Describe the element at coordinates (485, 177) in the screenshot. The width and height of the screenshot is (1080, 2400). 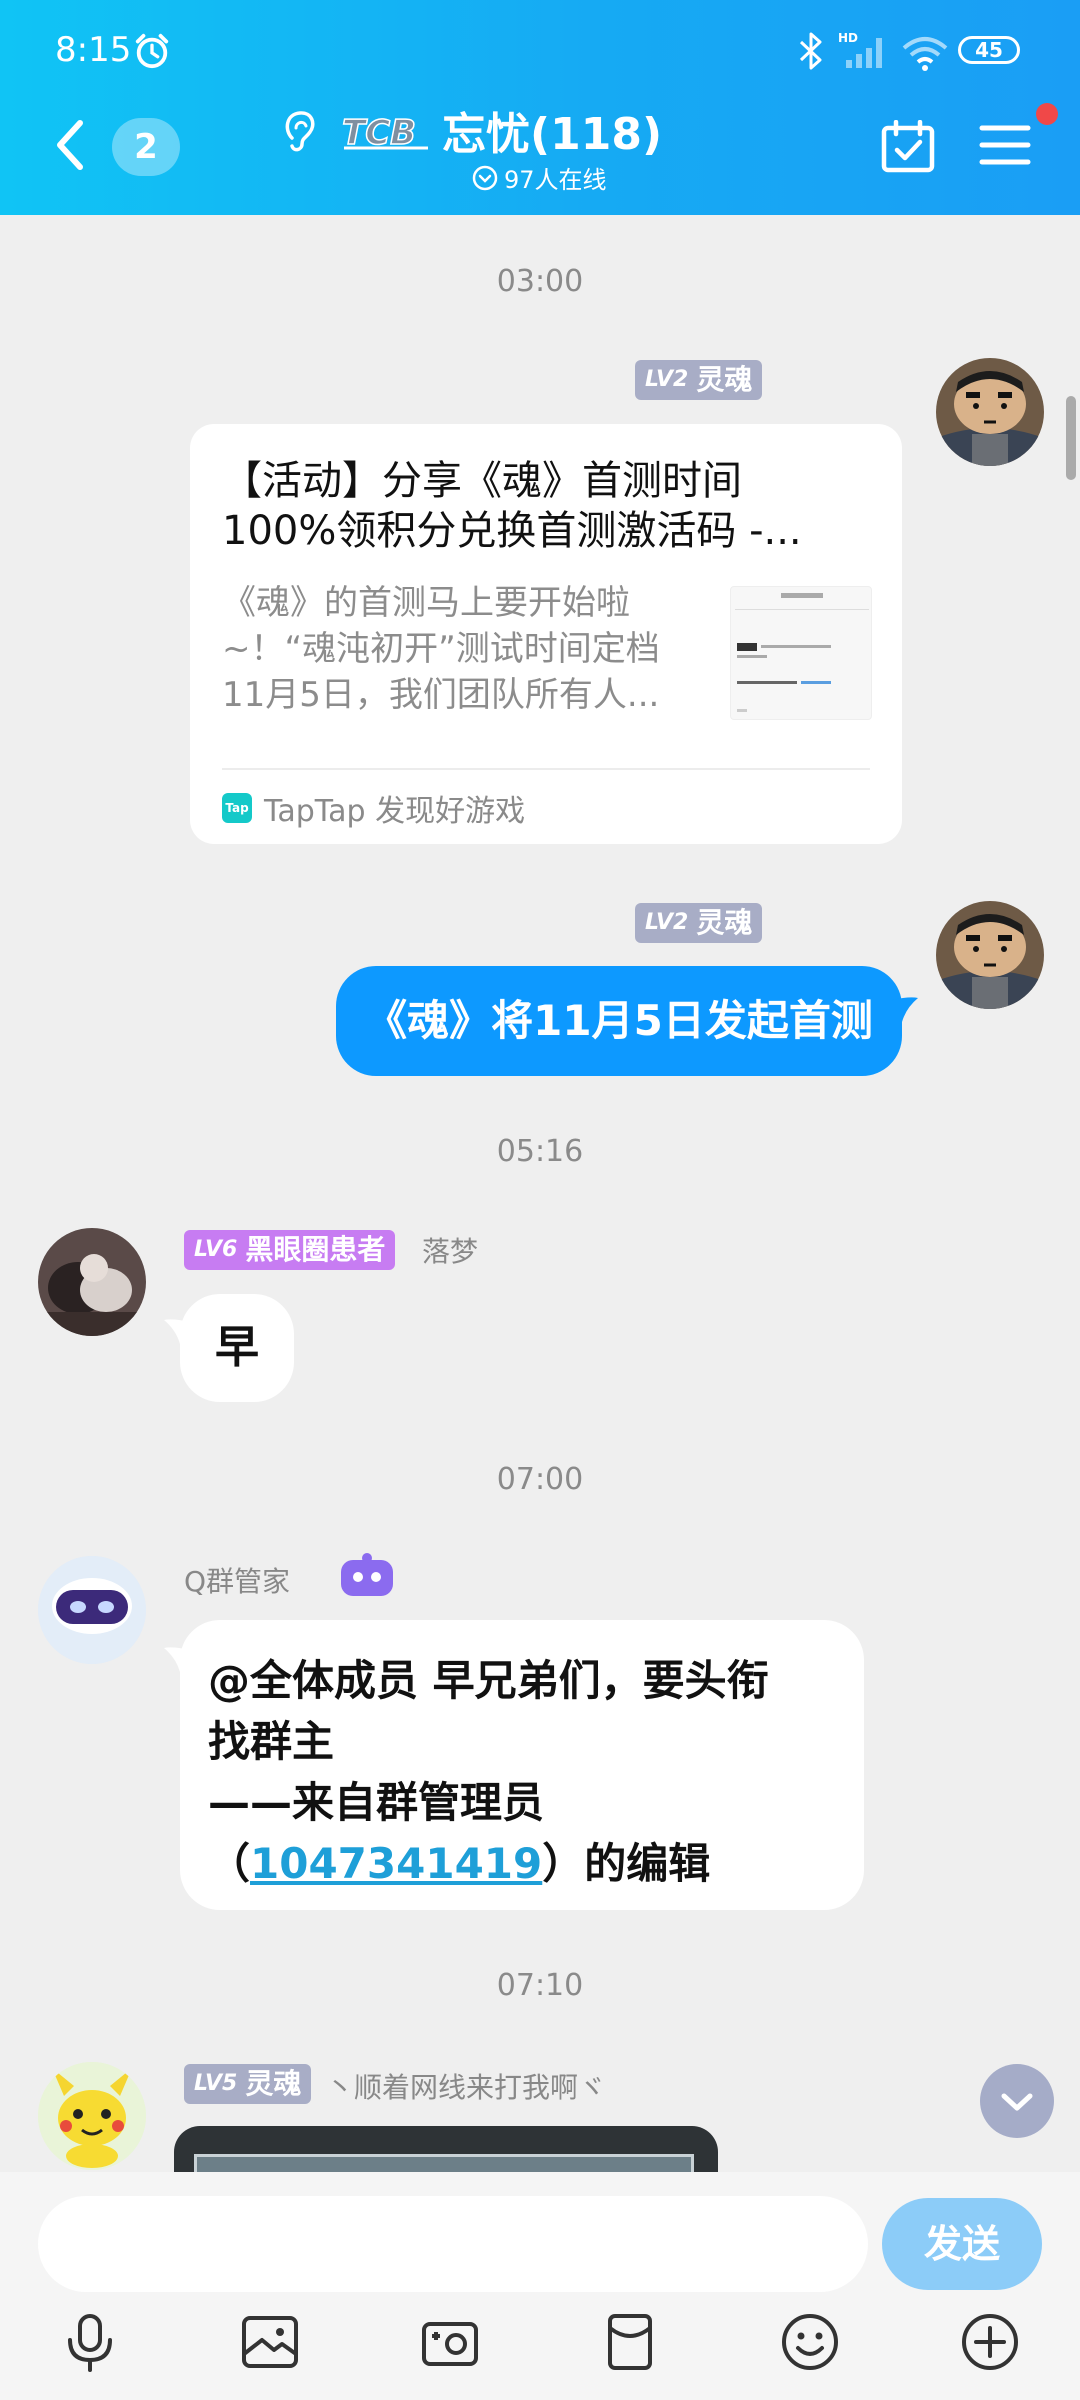
I see `chevron-circle-icon` at that location.